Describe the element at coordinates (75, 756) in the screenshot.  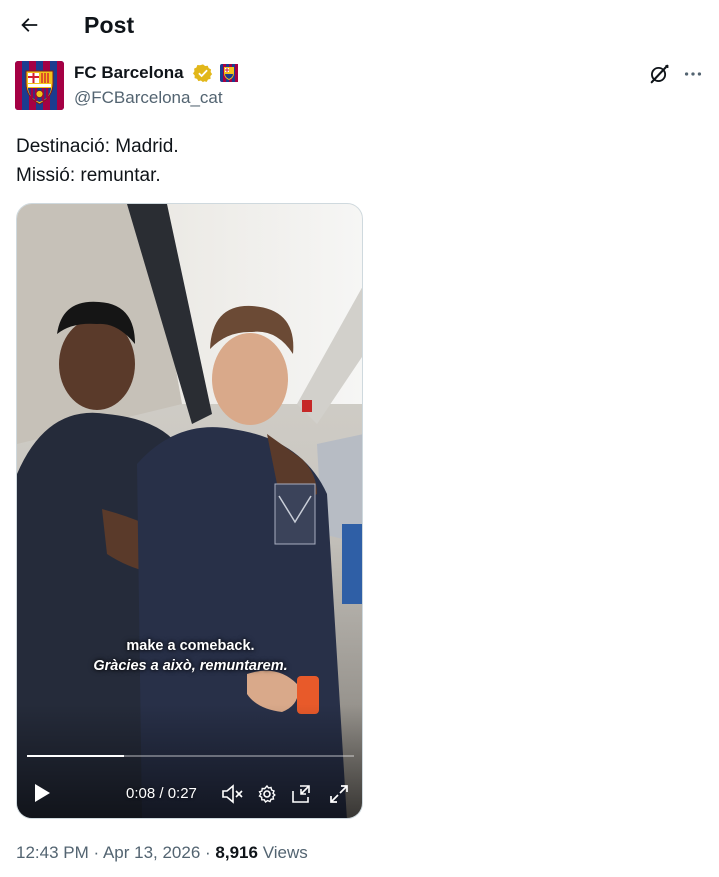
I see `video-progress-fill` at that location.